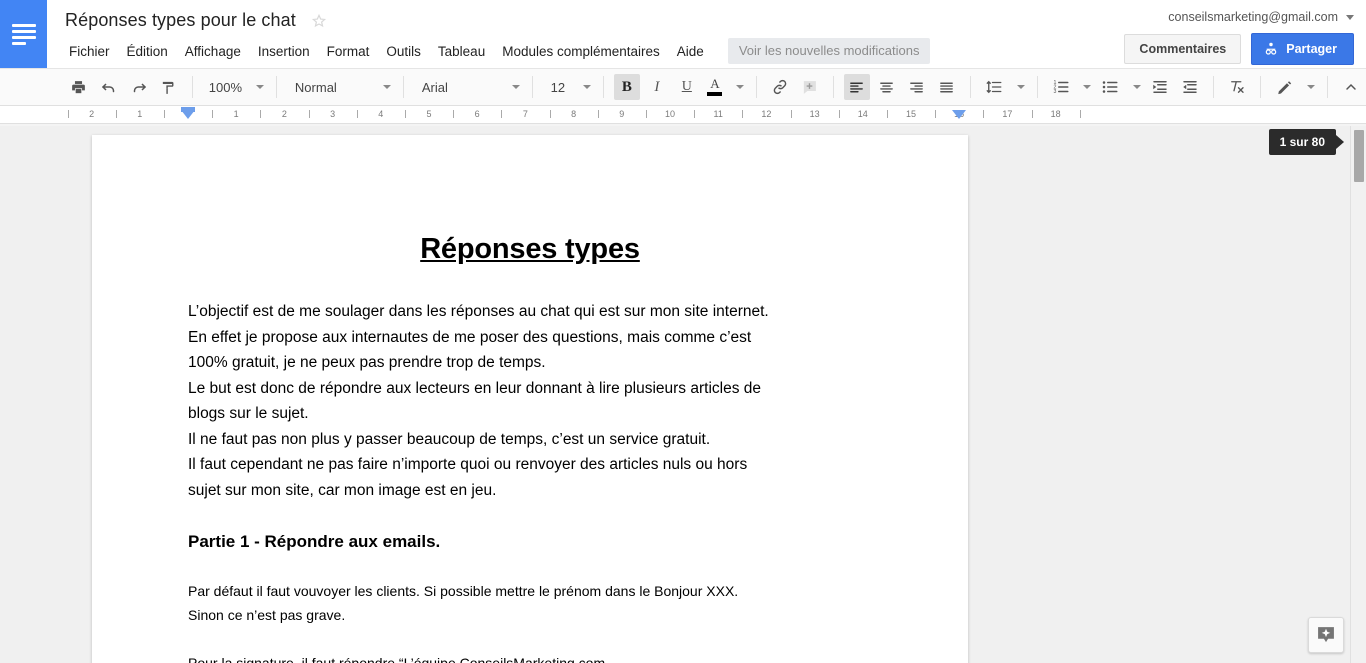 This screenshot has height=663, width=1366. What do you see at coordinates (715, 83) in the screenshot?
I see `text-color-label: A` at bounding box center [715, 83].